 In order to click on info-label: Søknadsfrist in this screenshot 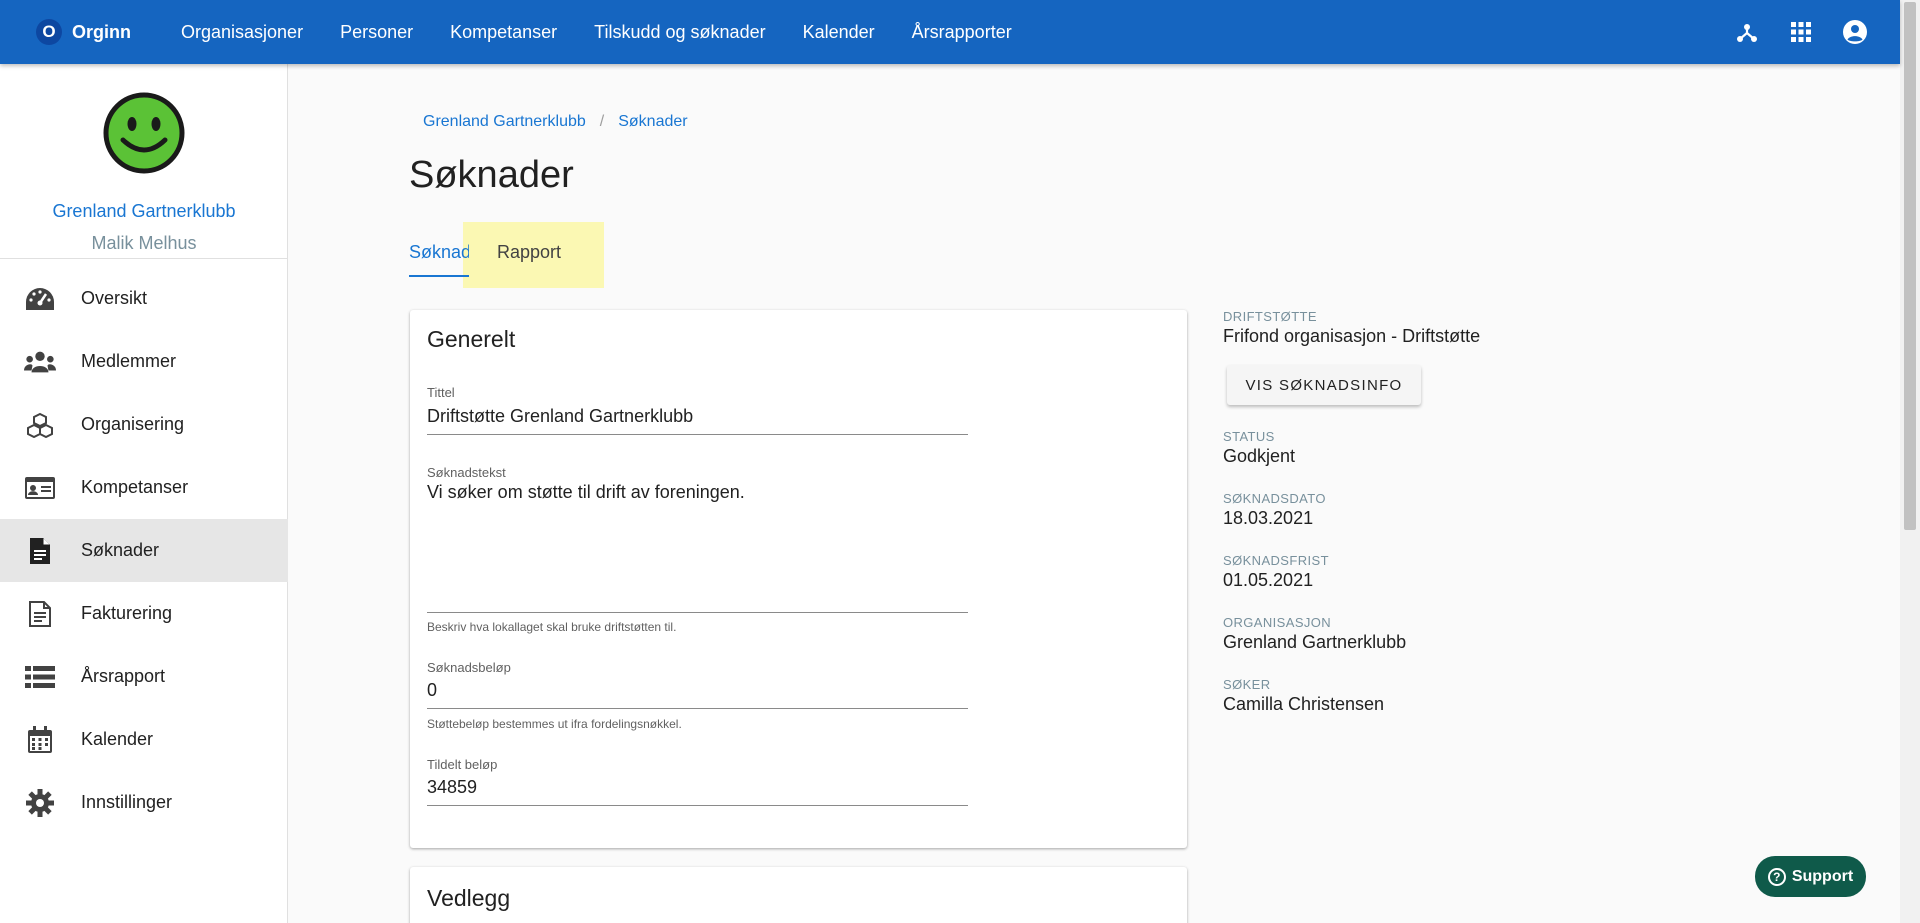, I will do `click(1276, 560)`.